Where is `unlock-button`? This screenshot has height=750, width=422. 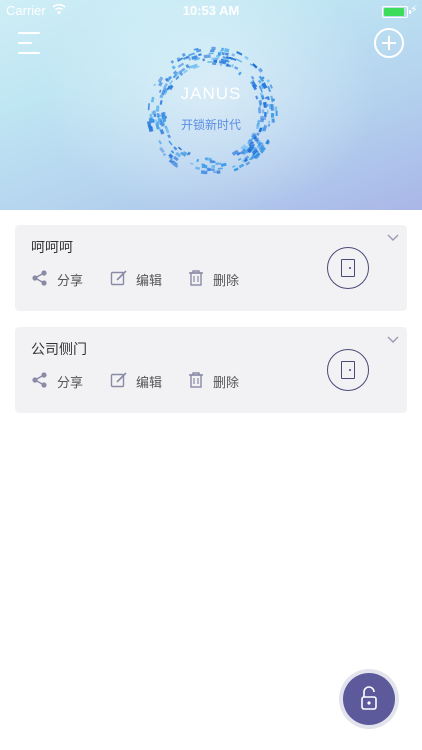 unlock-button is located at coordinates (369, 699).